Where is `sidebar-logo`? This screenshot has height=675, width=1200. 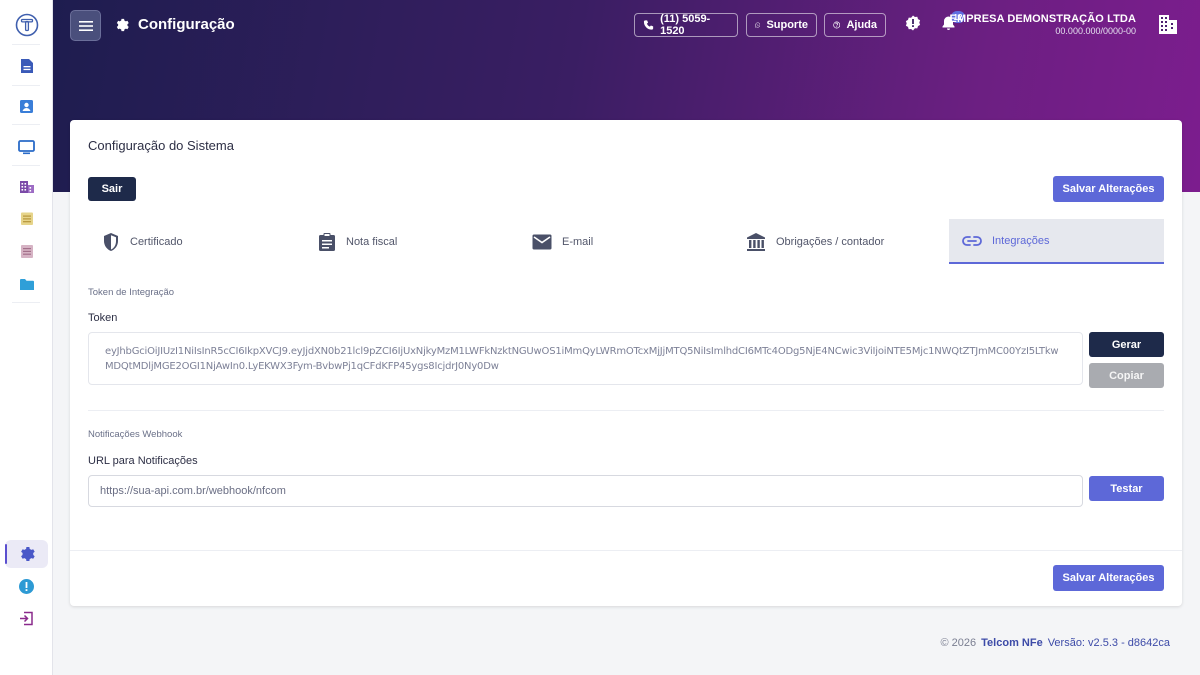 sidebar-logo is located at coordinates (26, 25).